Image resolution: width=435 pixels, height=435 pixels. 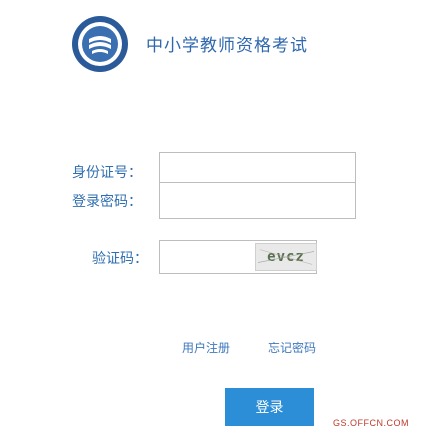 I want to click on captcha-text: evcz, so click(x=286, y=257).